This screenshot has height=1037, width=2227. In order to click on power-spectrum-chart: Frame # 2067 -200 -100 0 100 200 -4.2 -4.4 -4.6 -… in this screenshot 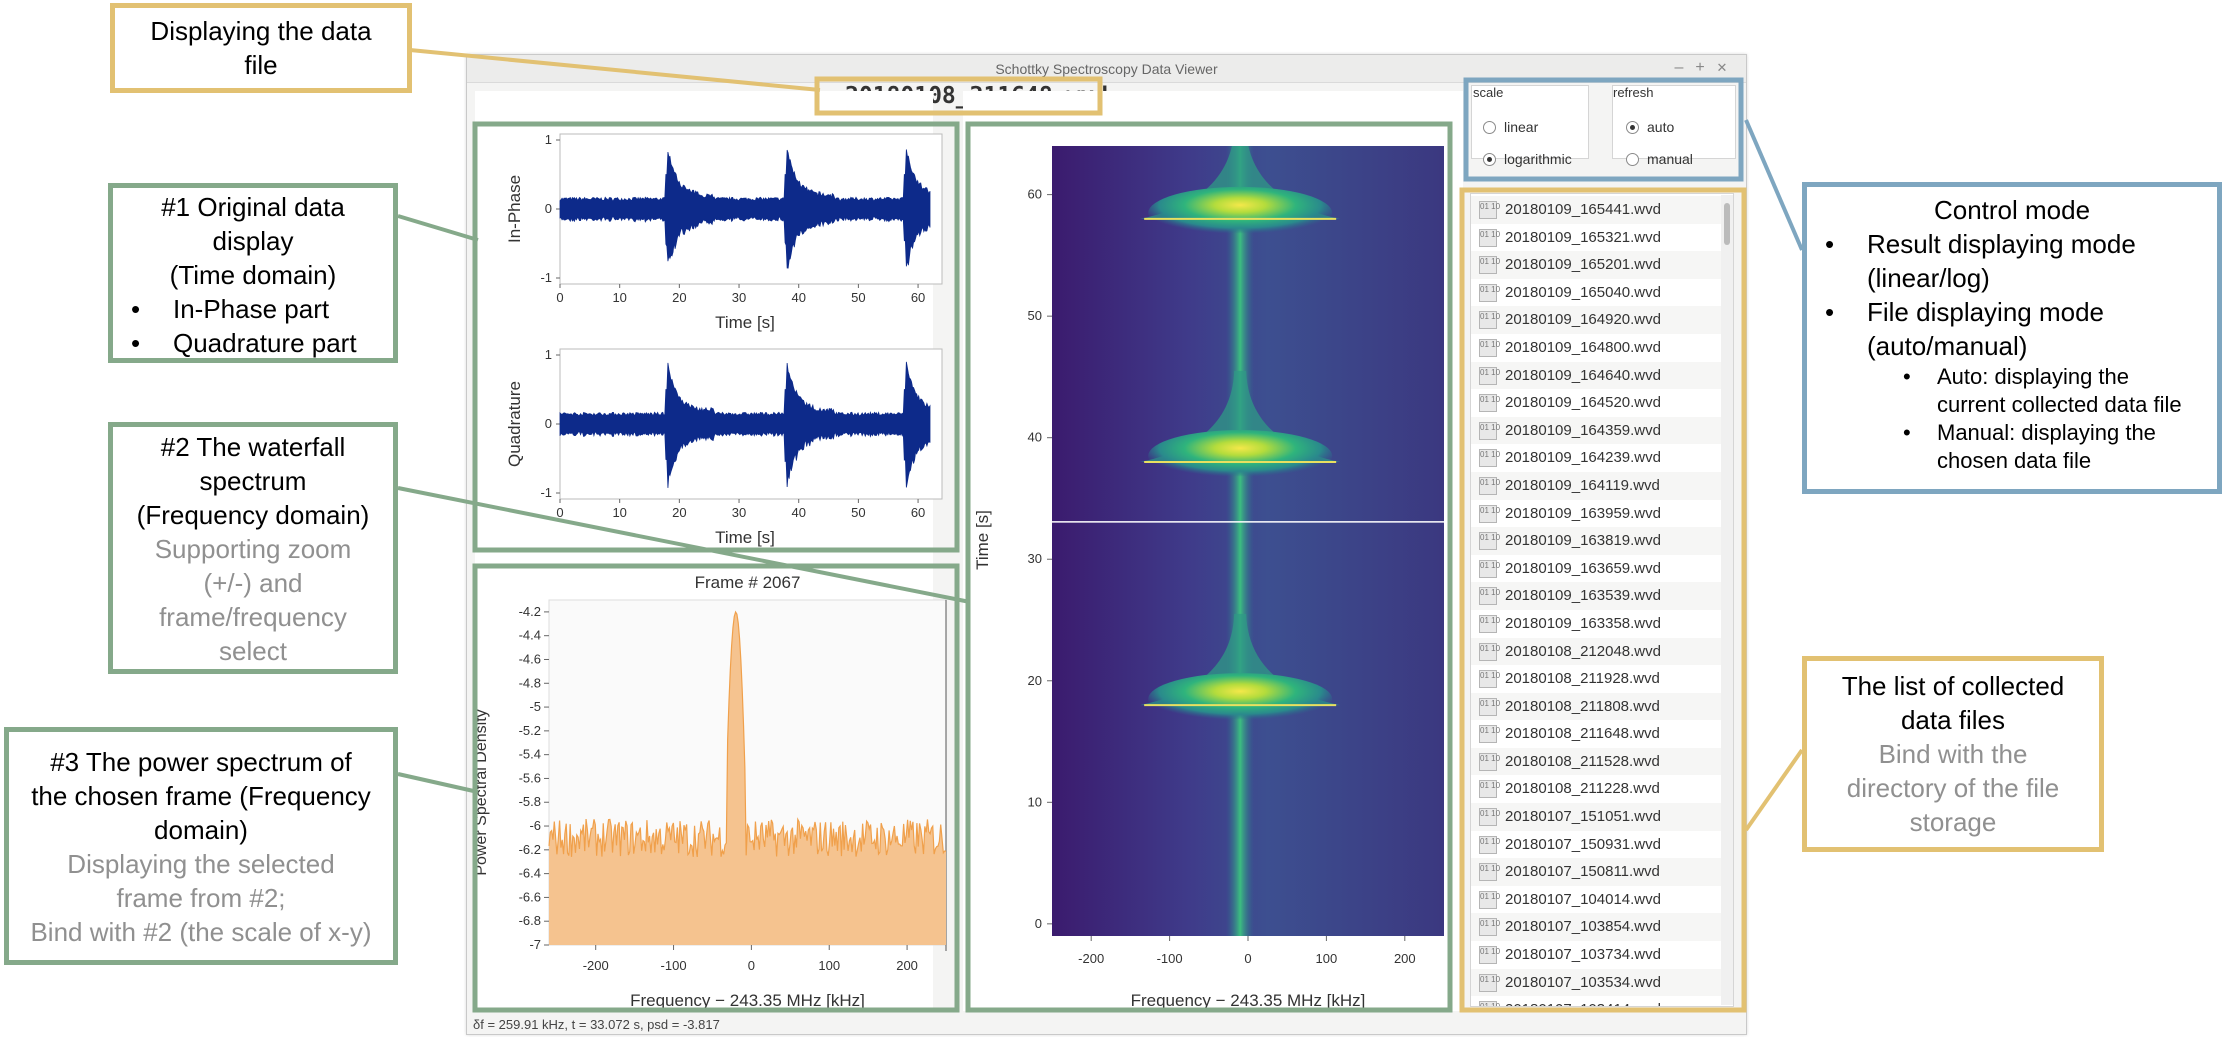, I will do `click(710, 791)`.